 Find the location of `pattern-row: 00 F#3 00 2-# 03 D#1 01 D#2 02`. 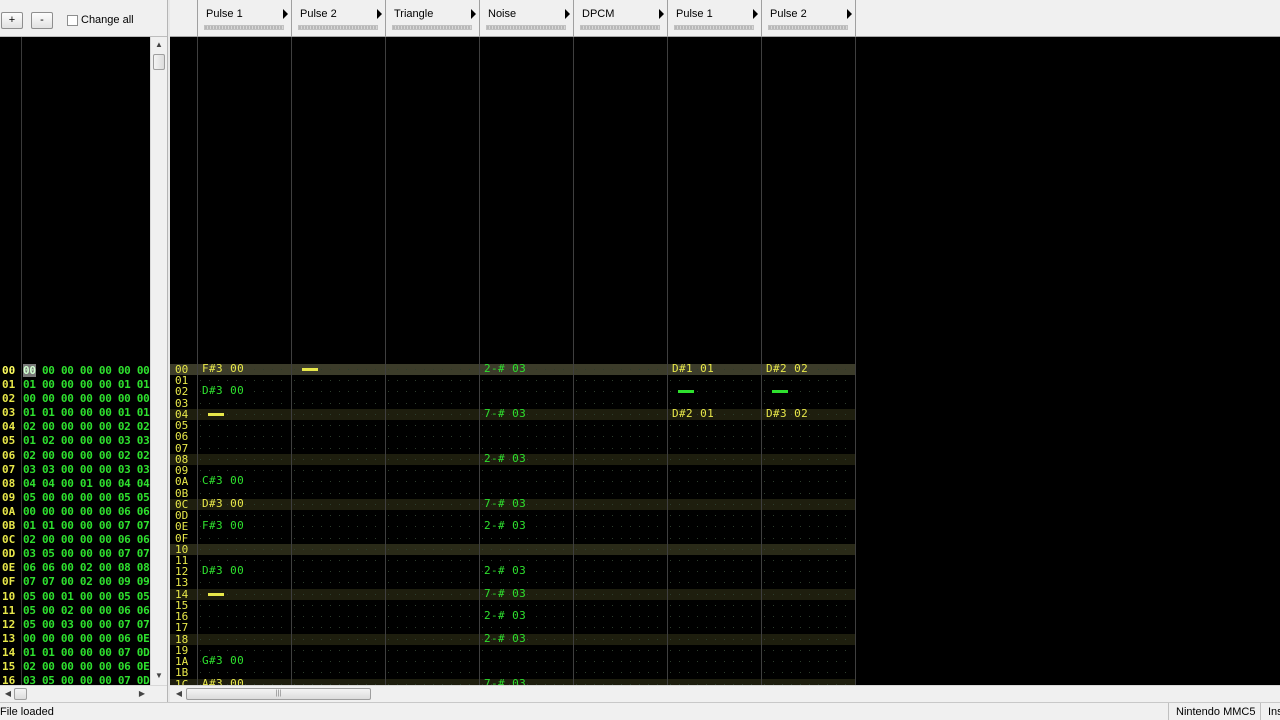

pattern-row: 00 F#3 00 2-# 03 D#1 01 D#2 02 is located at coordinates (514, 369).